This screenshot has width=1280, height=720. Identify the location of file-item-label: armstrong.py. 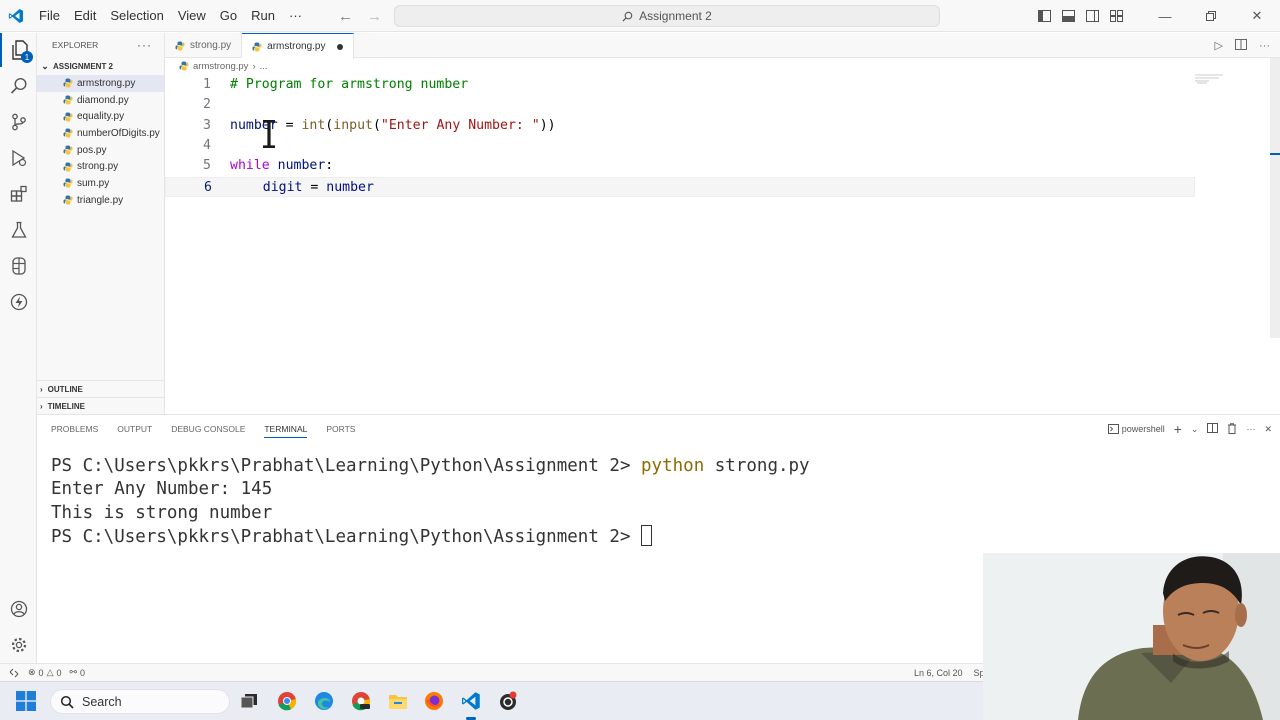
(106, 83).